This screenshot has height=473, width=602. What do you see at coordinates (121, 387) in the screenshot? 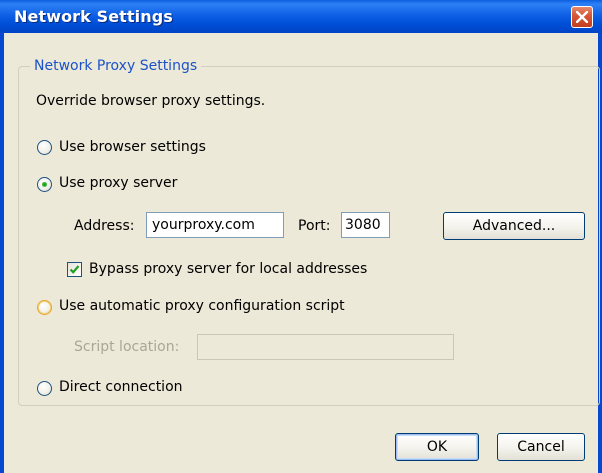
I see `label-direct-connection: Direct connection` at bounding box center [121, 387].